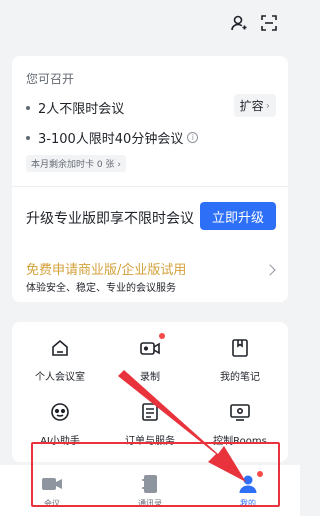  What do you see at coordinates (150, 26) in the screenshot?
I see `top-bar` at bounding box center [150, 26].